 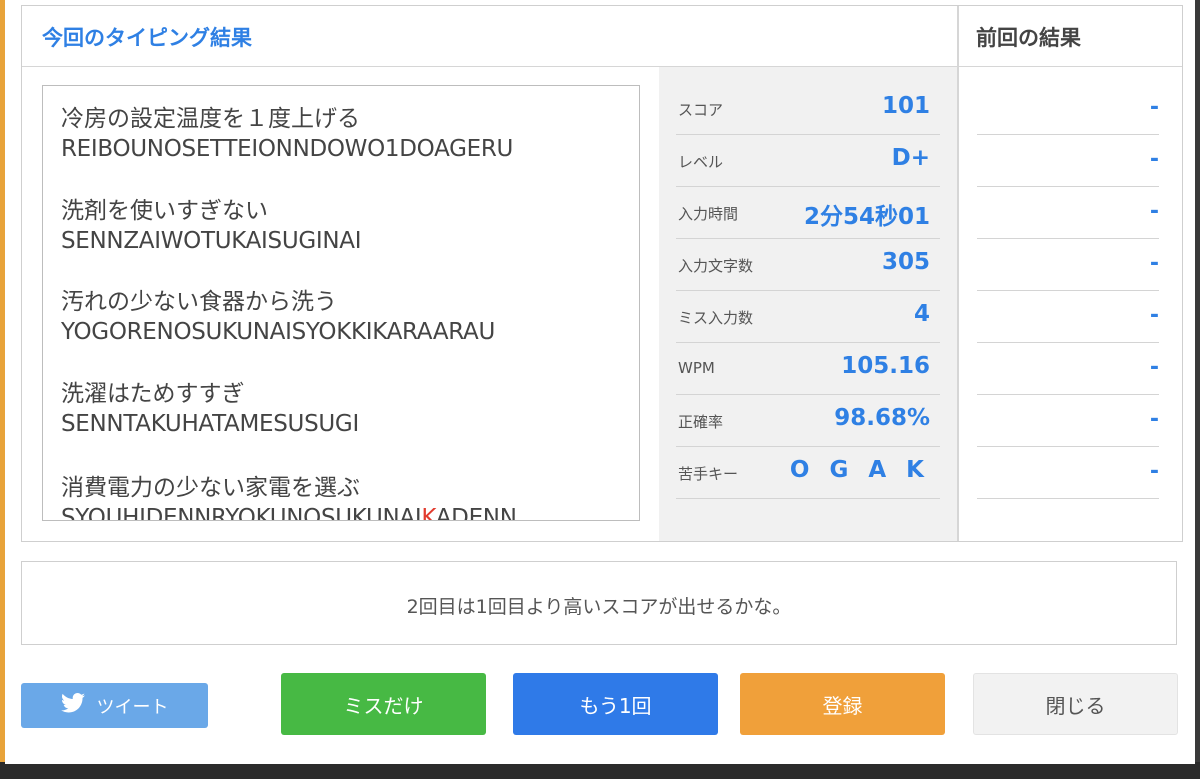 What do you see at coordinates (910, 158) in the screenshot?
I see `stat-value: D+` at bounding box center [910, 158].